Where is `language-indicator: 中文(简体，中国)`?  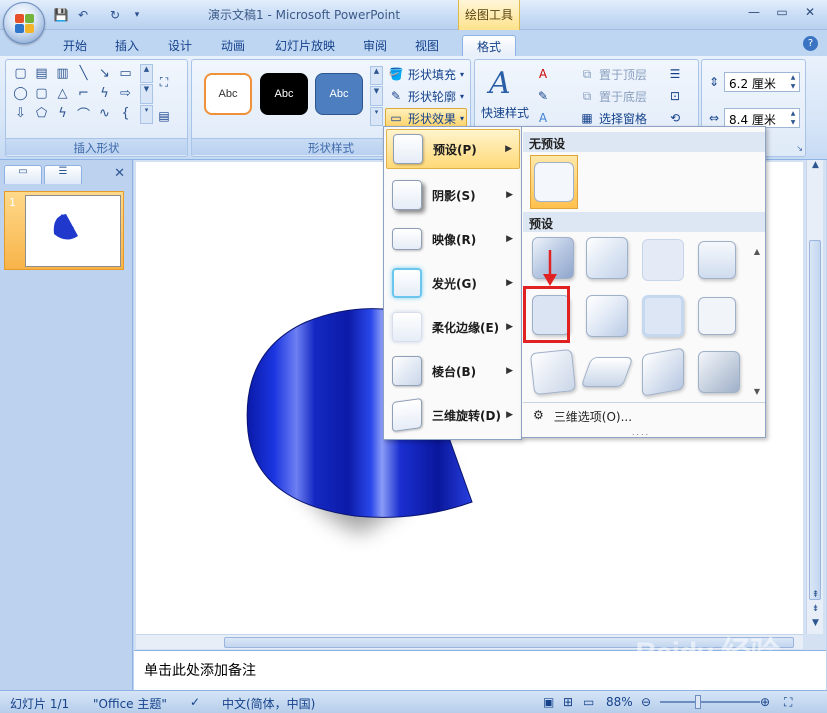 language-indicator: 中文(简体，中国) is located at coordinates (268, 703).